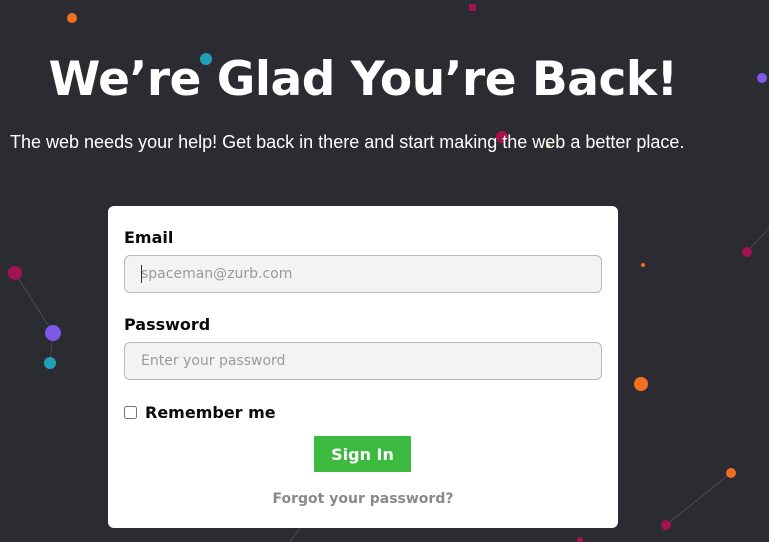 This screenshot has height=542, width=769. Describe the element at coordinates (363, 79) in the screenshot. I see `page-title: We’re Glad You’re Back!` at that location.